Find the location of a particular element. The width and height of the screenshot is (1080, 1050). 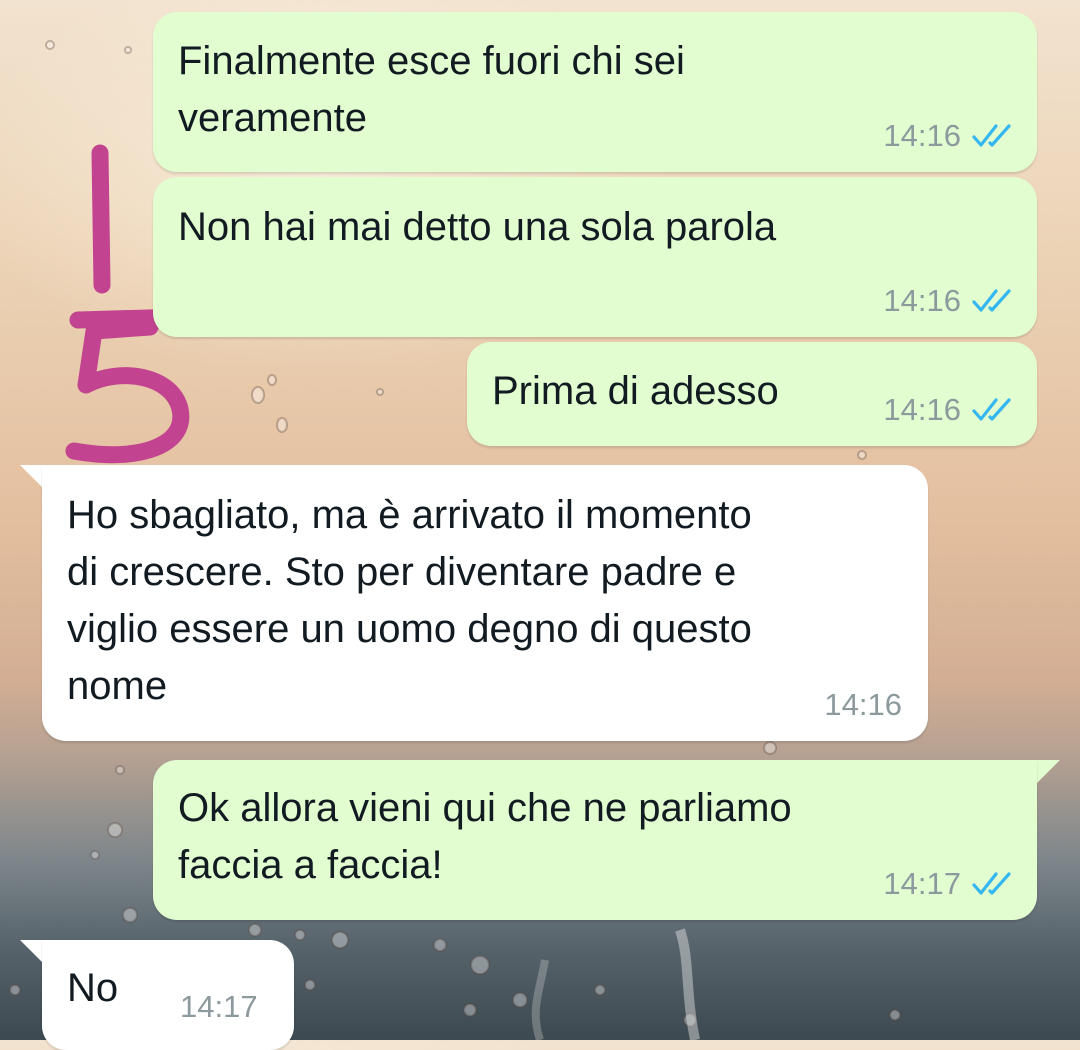

outgoing-message-bubble: Prima di adesso 14:16 is located at coordinates (752, 394).